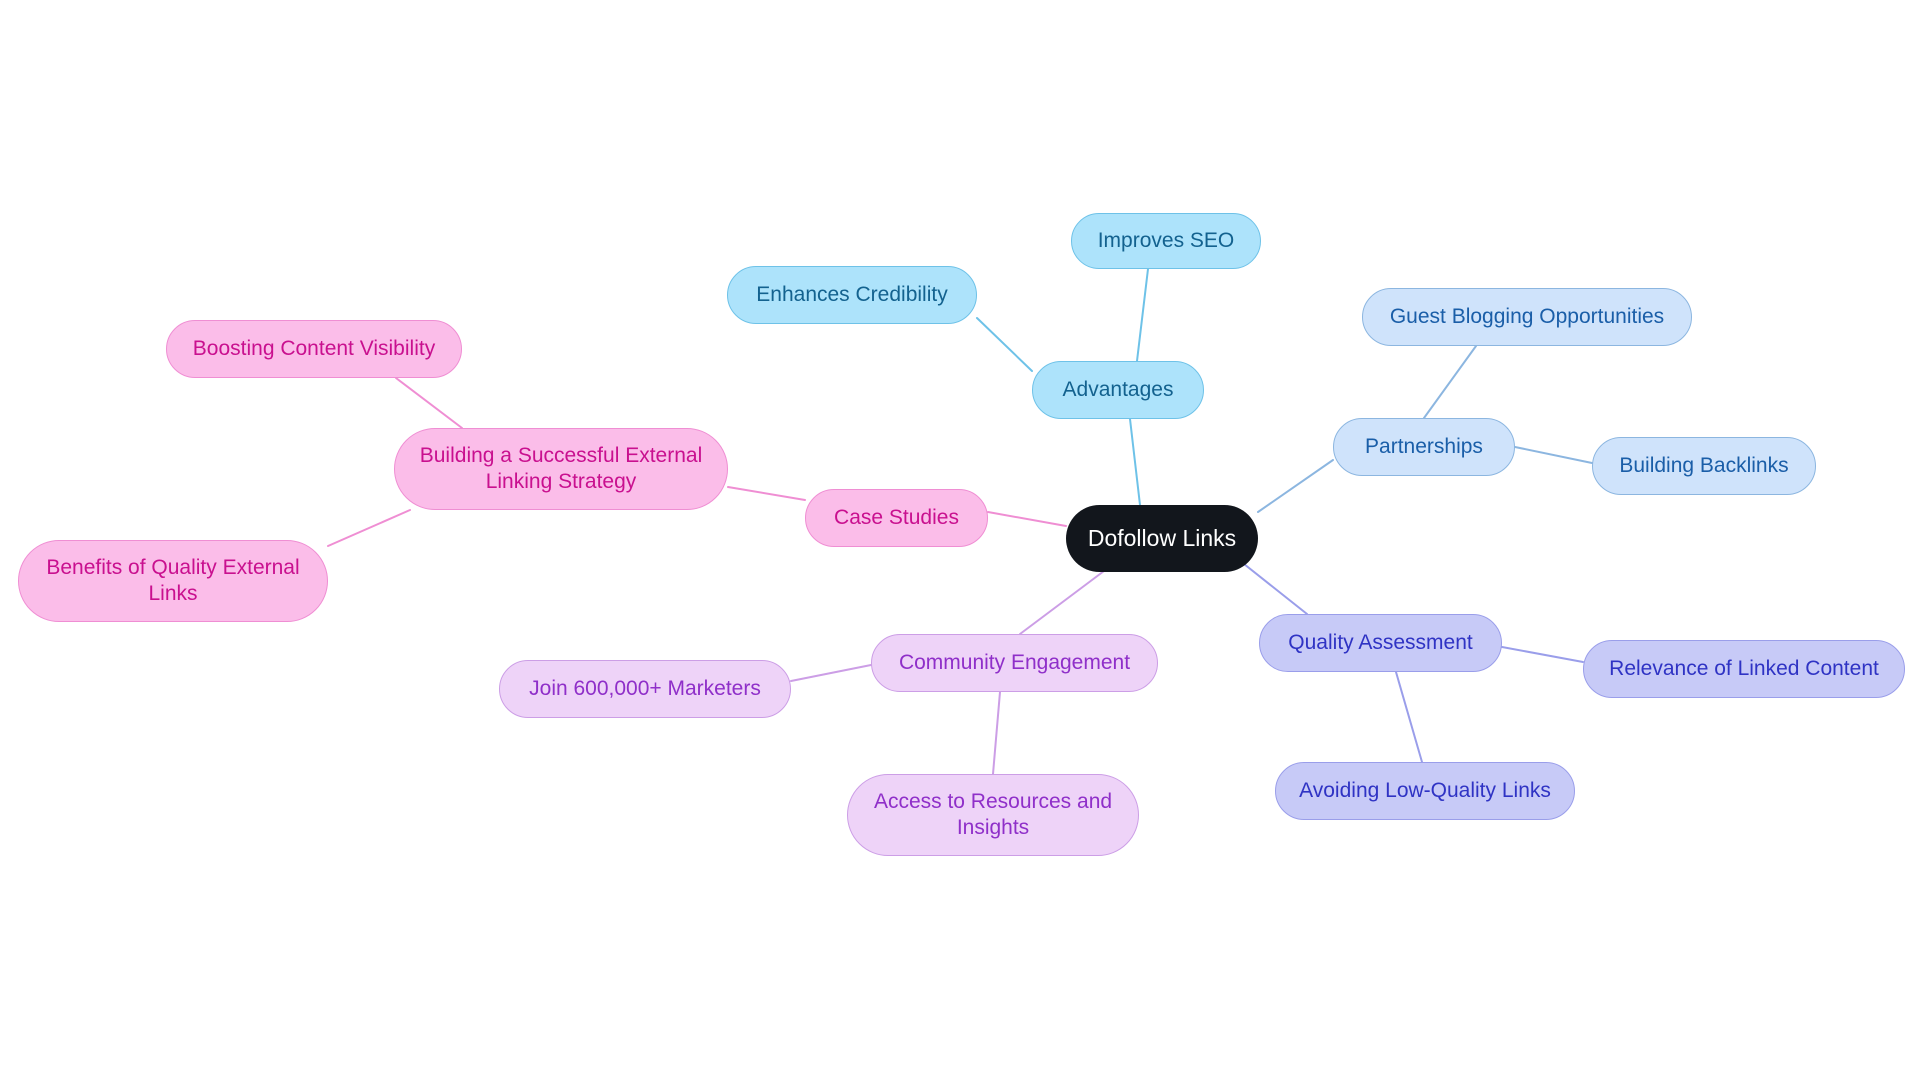 The image size is (1920, 1083). What do you see at coordinates (831, 673) in the screenshot?
I see `mindmap-edge-community-join` at bounding box center [831, 673].